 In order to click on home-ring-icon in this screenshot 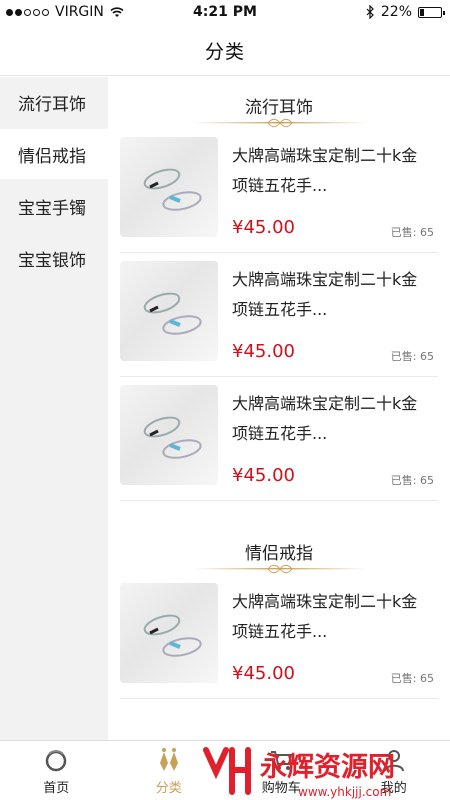, I will do `click(56, 761)`.